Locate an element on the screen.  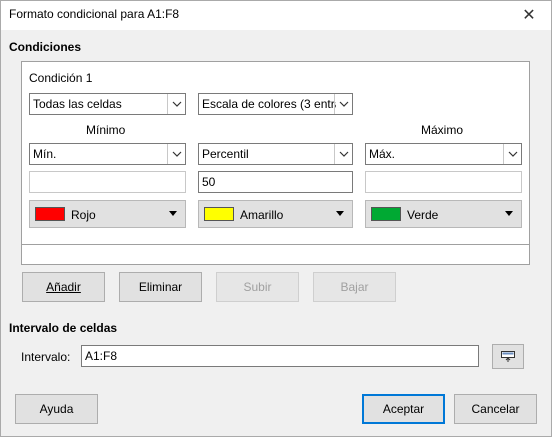
min-type-select: Mín. is located at coordinates (107, 154).